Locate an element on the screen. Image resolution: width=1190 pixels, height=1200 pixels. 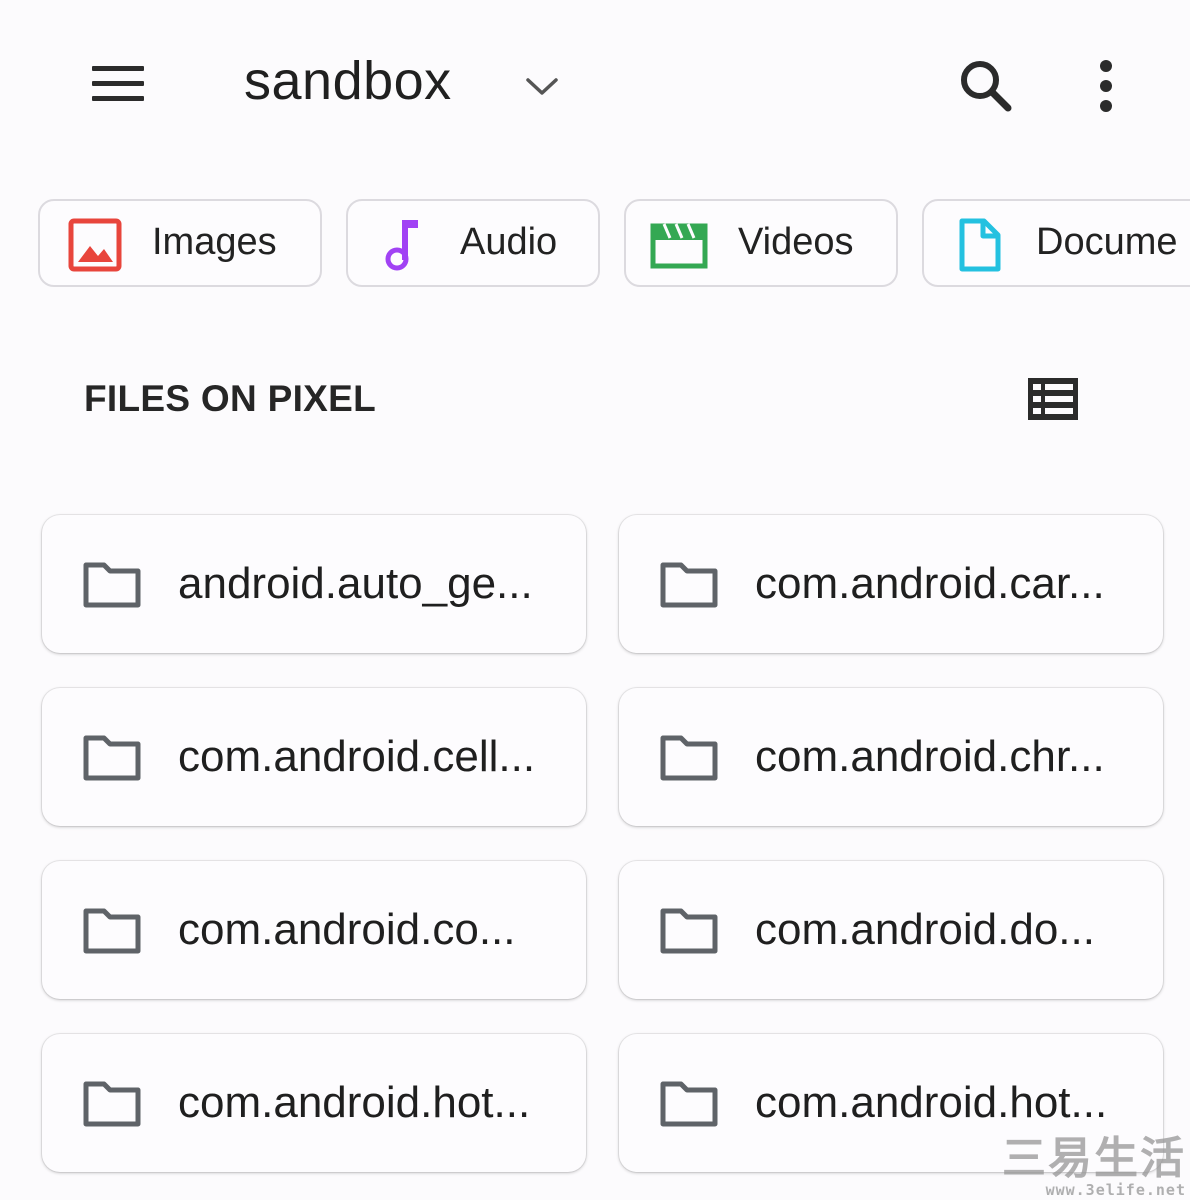
top-app-bar: sandbox is located at coordinates (595, 85).